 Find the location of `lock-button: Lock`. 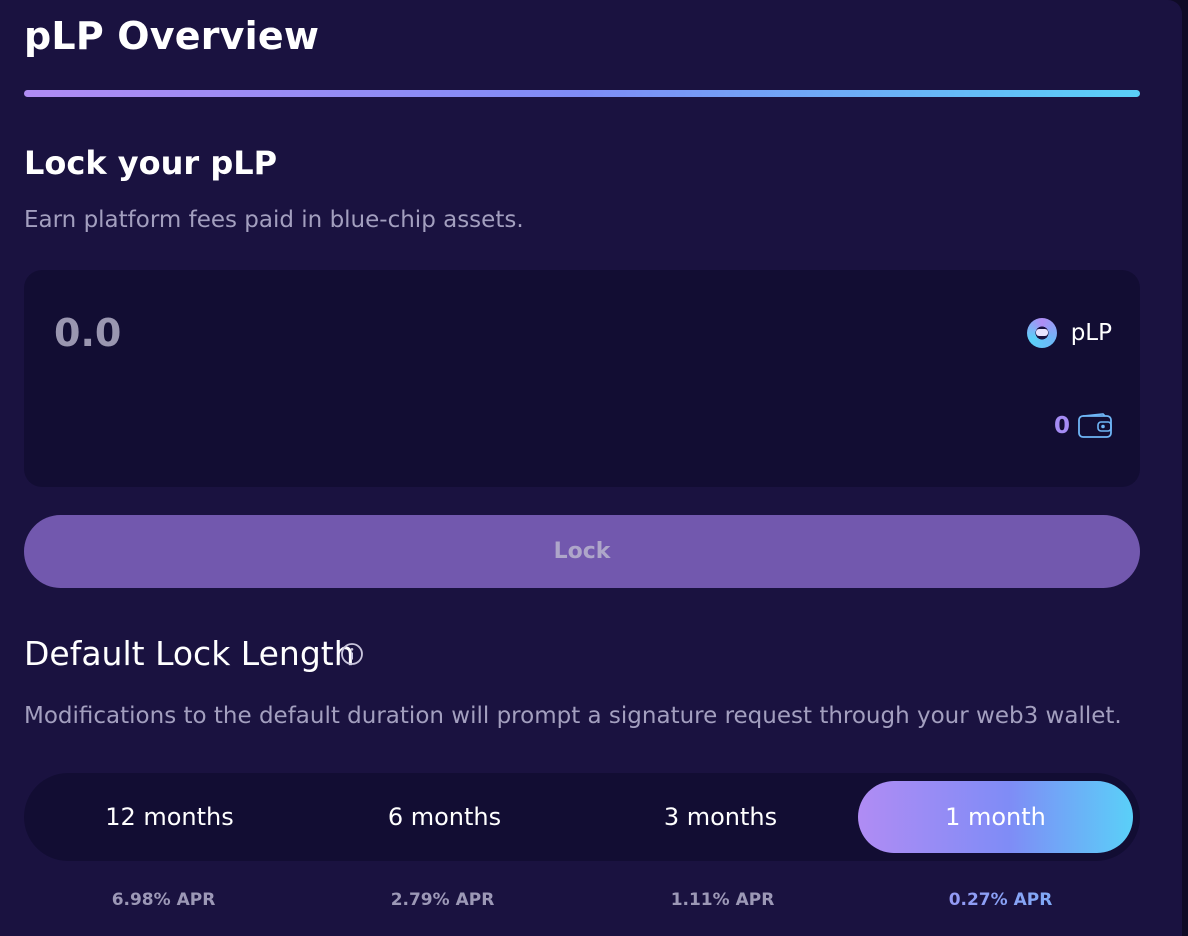

lock-button: Lock is located at coordinates (582, 551).